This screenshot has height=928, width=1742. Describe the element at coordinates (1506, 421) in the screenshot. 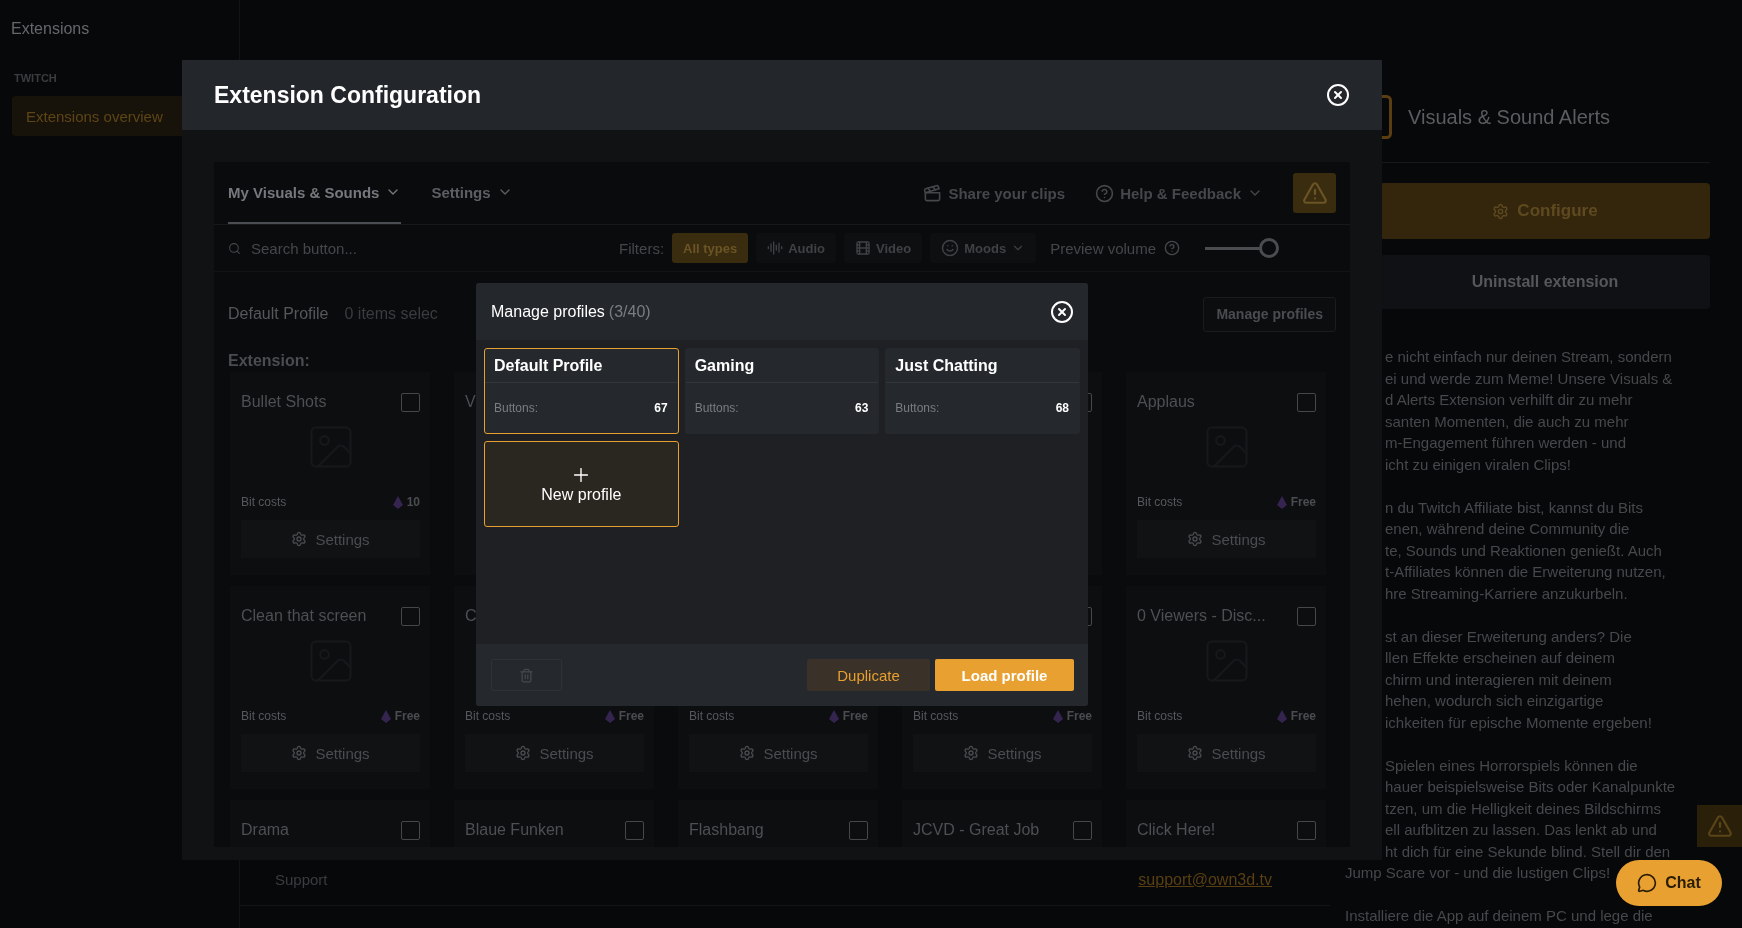

I see `description-line: santen Momenten, die auch zu mehr` at that location.